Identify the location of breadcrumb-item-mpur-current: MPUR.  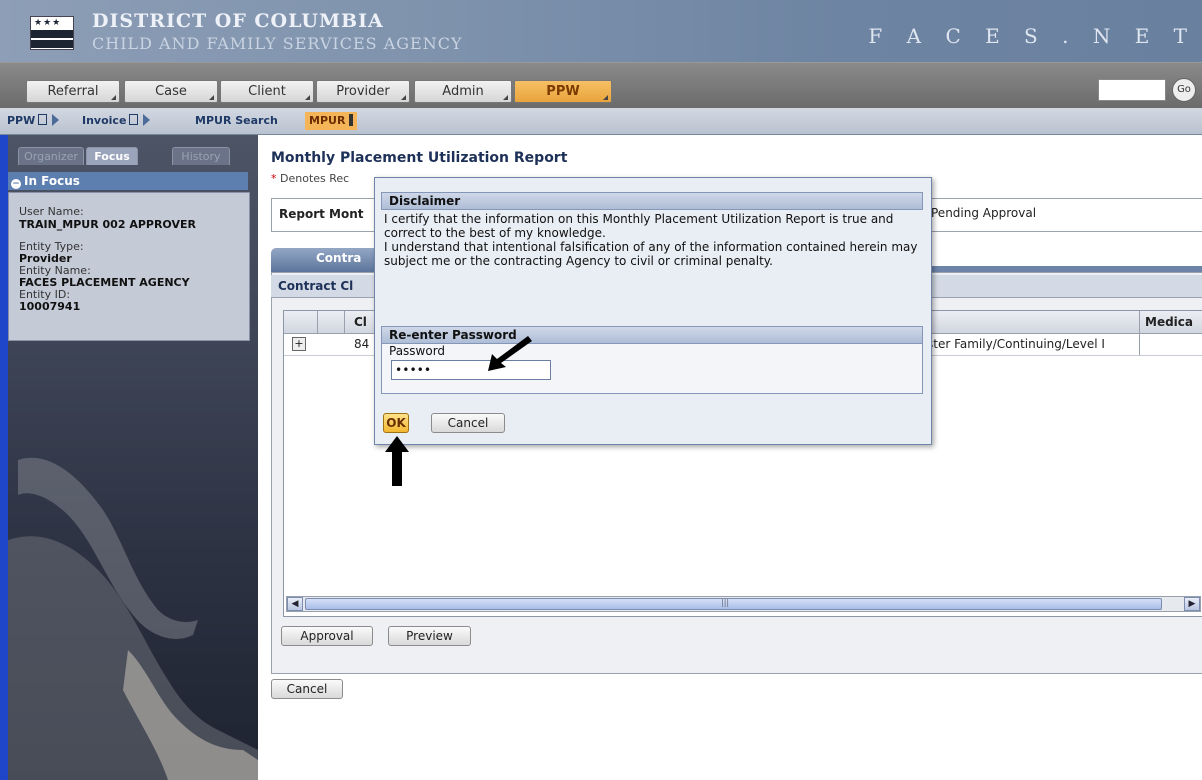
(331, 121).